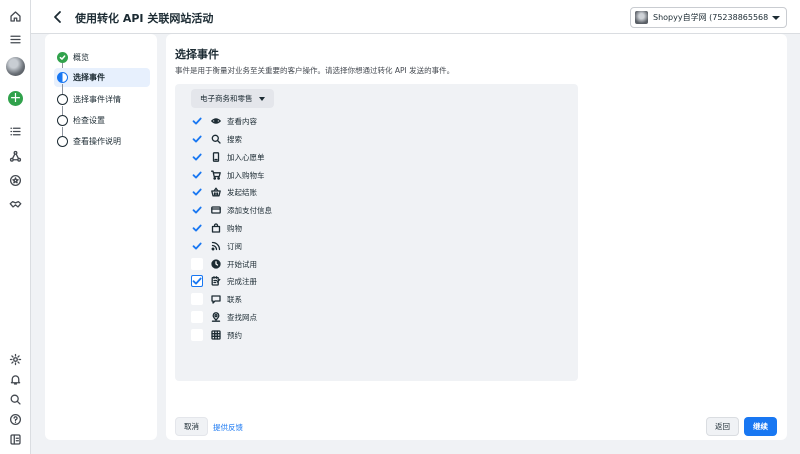 The image size is (800, 454). I want to click on account-thumbnail, so click(641, 17).